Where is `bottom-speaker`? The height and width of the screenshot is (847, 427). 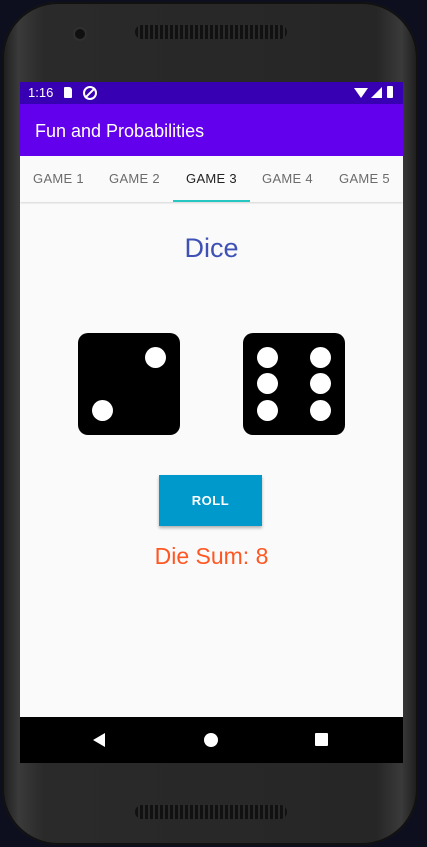
bottom-speaker is located at coordinates (211, 812).